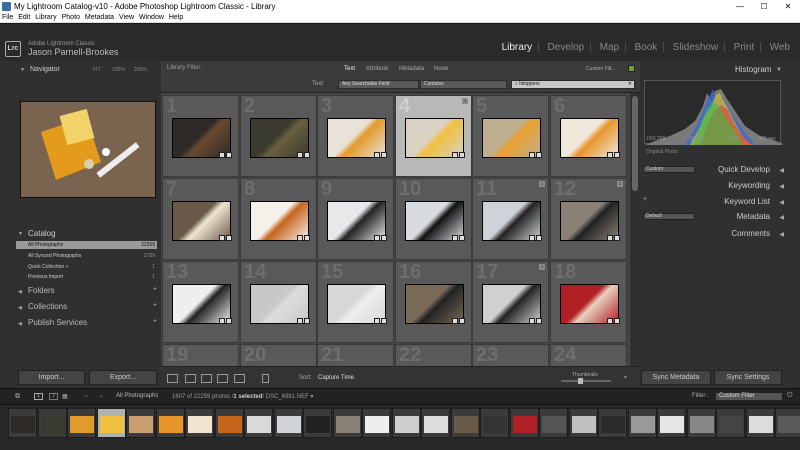 The image size is (800, 450). I want to click on grid-cell: 10, so click(433, 219).